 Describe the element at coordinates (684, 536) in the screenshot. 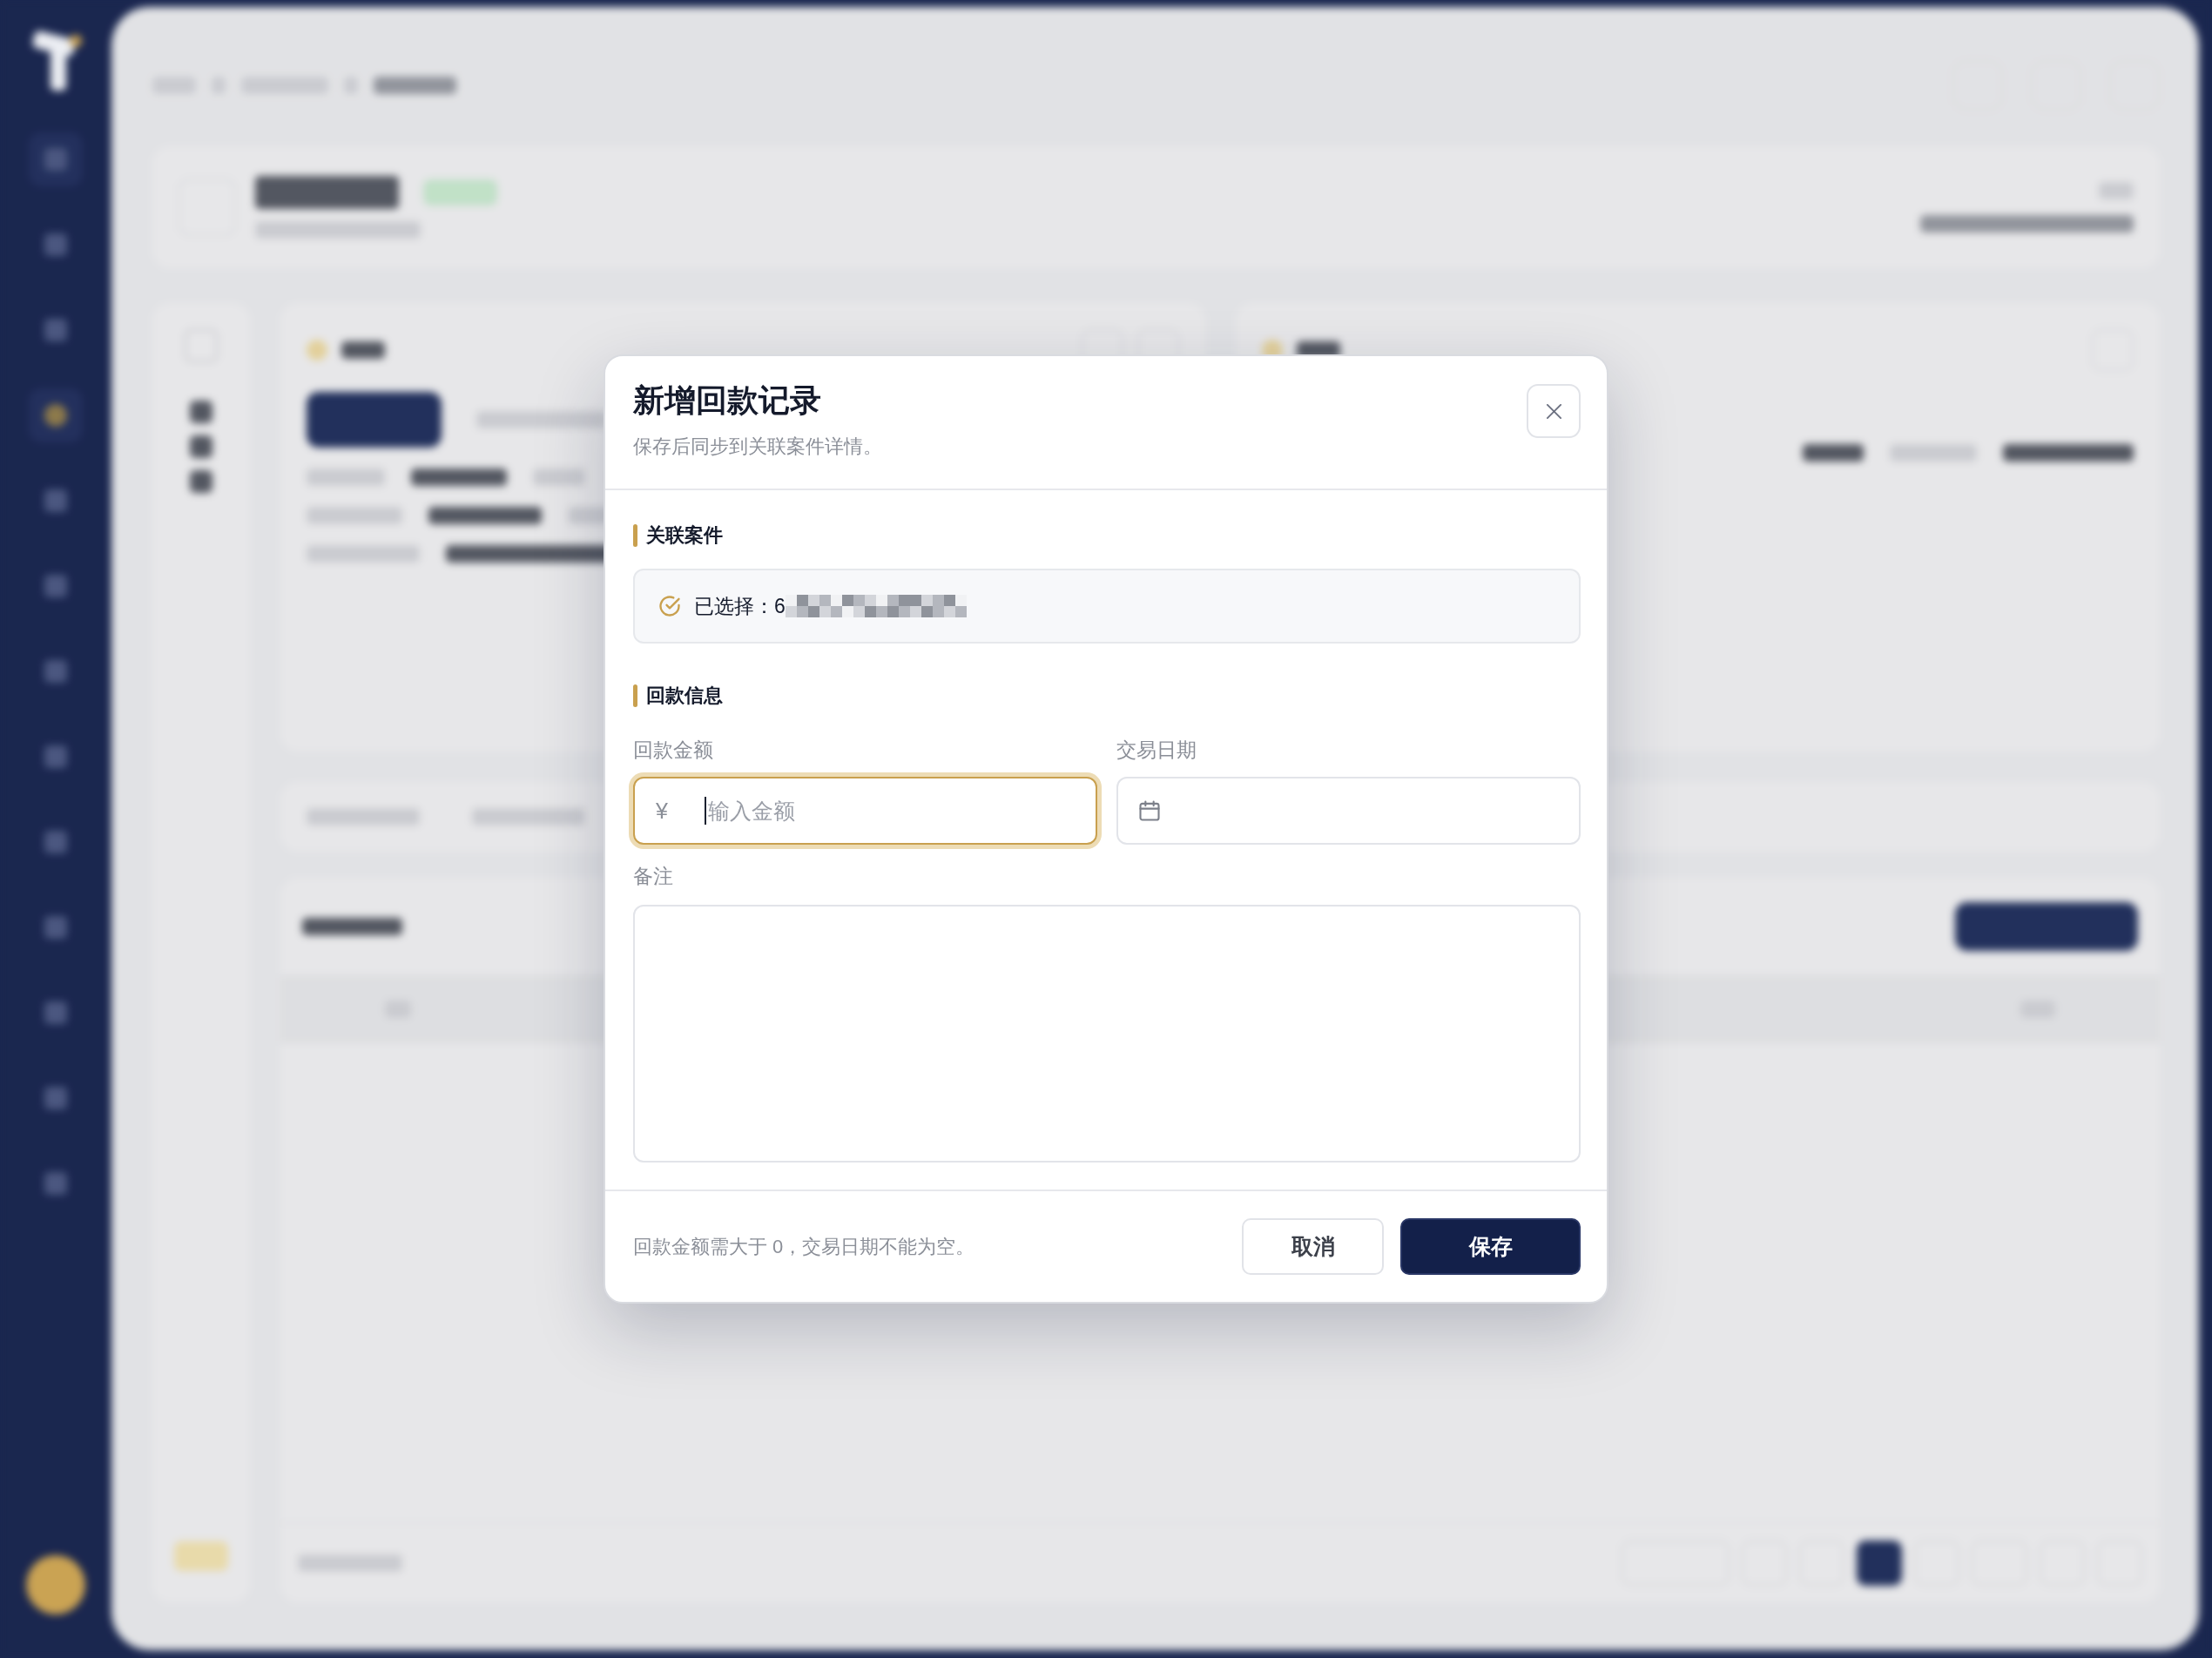

I see `section-heading: 关联案件` at that location.